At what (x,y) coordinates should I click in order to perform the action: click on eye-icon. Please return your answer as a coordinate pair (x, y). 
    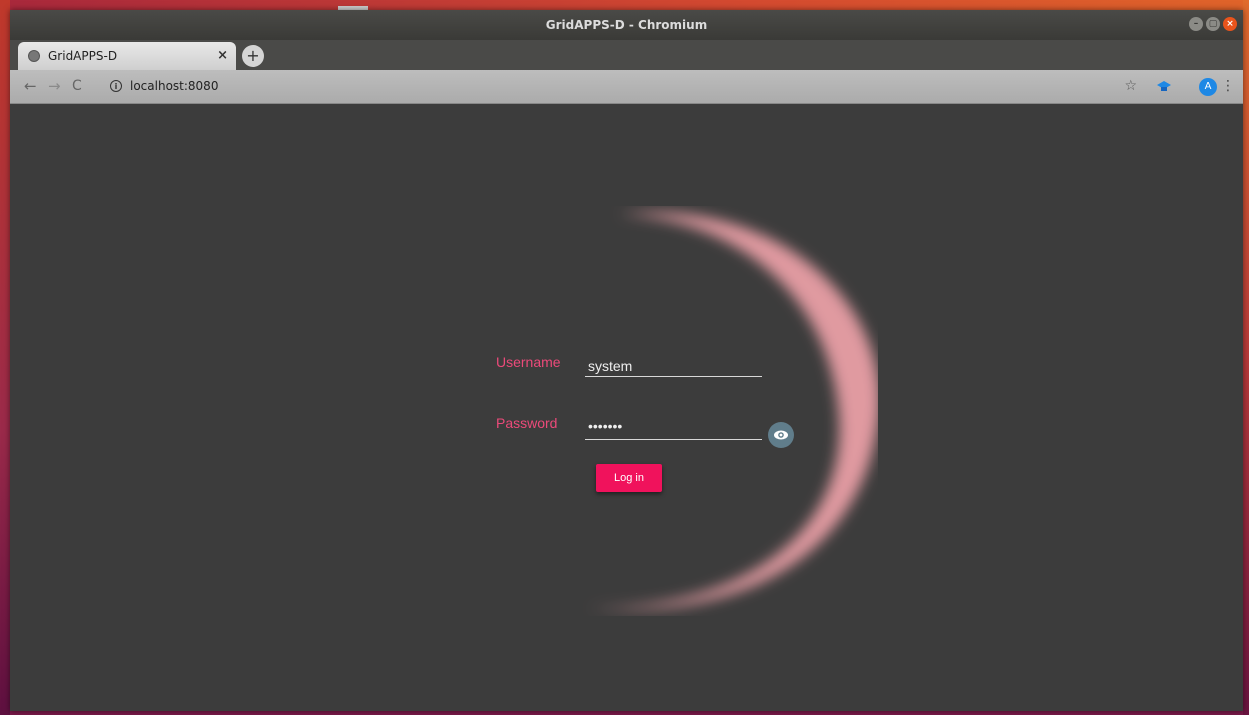
    Looking at the image, I should click on (781, 435).